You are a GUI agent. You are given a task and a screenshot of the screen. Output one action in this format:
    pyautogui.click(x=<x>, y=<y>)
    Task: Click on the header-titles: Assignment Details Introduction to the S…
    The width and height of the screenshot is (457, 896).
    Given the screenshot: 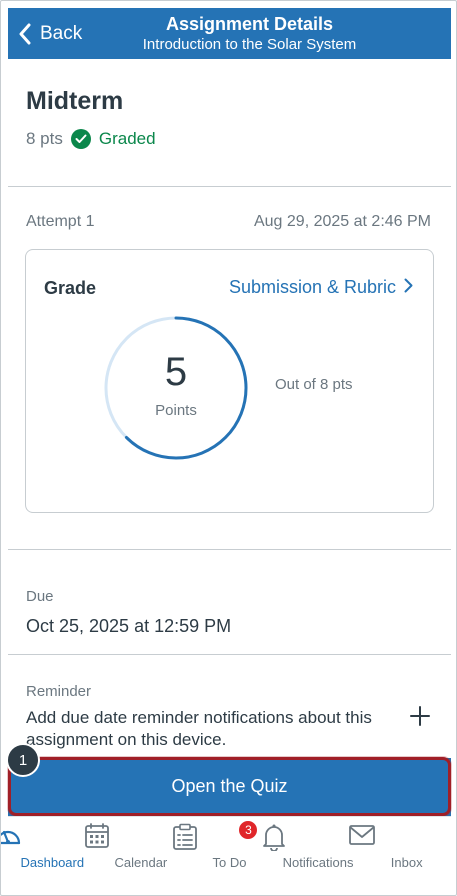 What is the action you would take?
    pyautogui.click(x=229, y=33)
    